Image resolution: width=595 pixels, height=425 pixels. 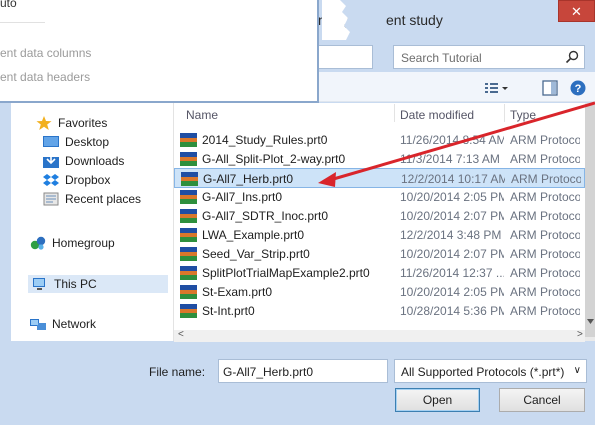 What do you see at coordinates (265, 140) in the screenshot?
I see `file-name: 2014_Study_Rules.prt0` at bounding box center [265, 140].